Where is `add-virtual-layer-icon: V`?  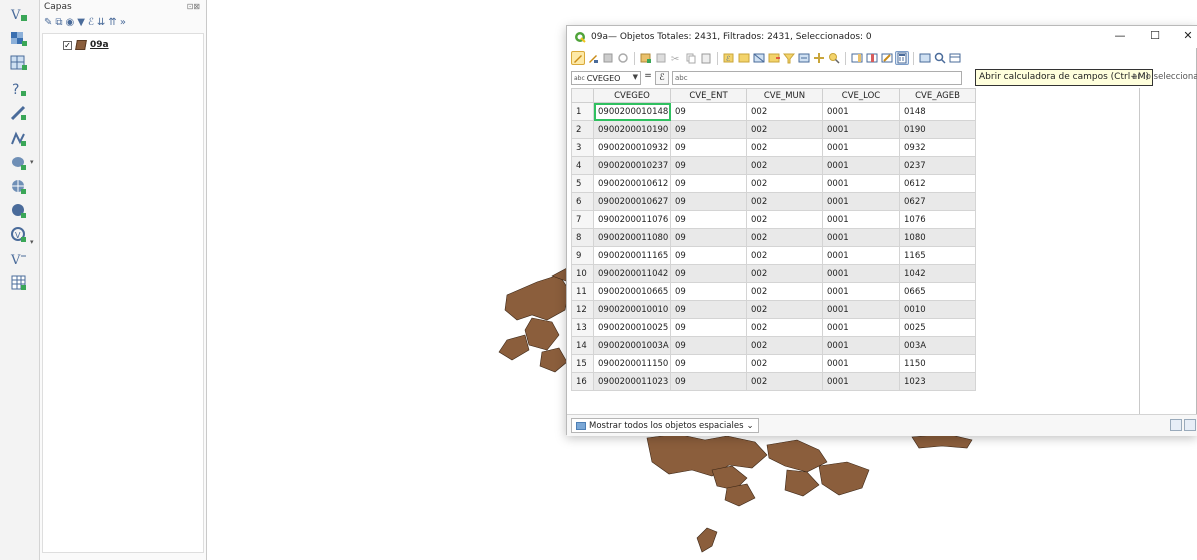
add-virtual-layer-icon: V is located at coordinates (19, 235).